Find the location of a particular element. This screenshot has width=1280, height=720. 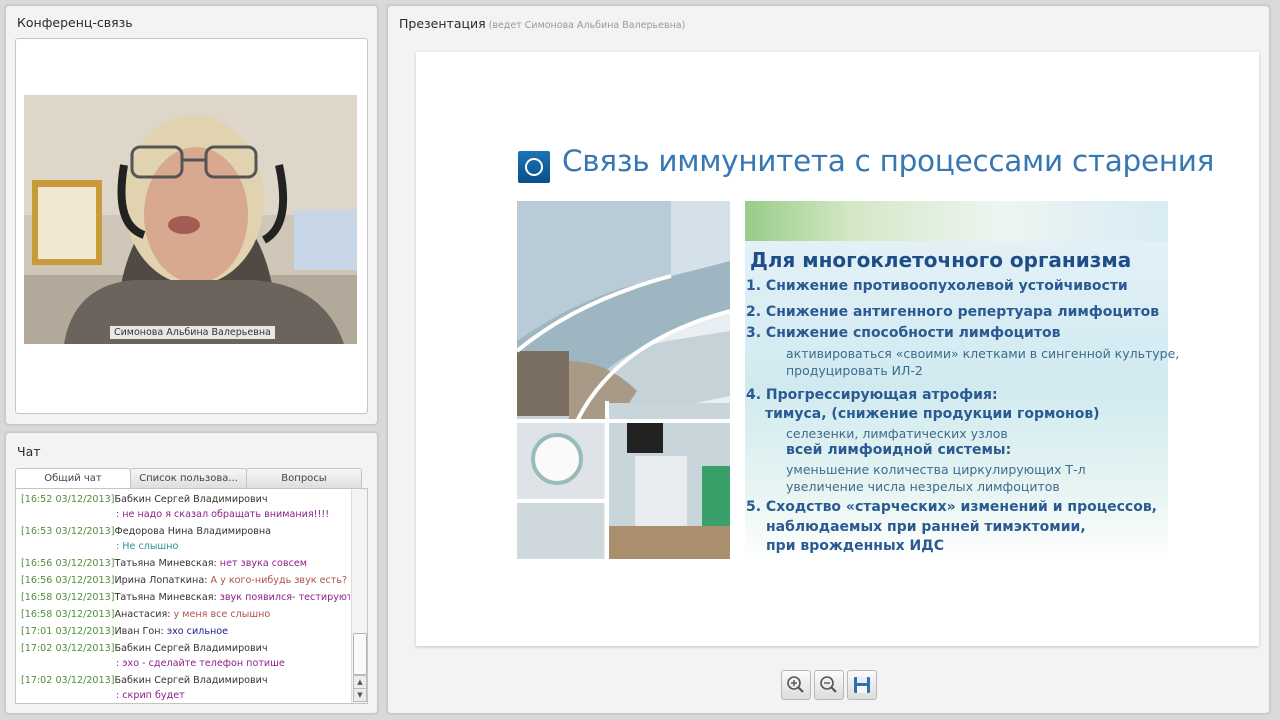

institute-logo is located at coordinates (534, 167).